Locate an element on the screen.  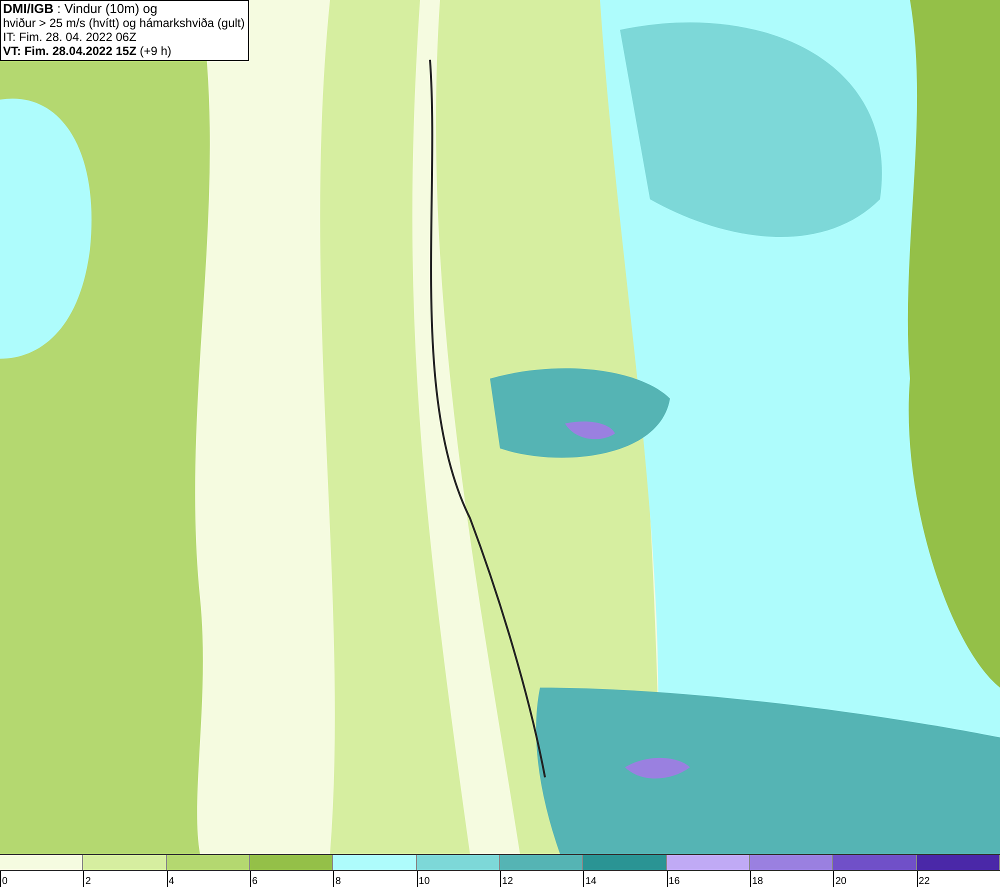
legend-label: 4 is located at coordinates (171, 881).